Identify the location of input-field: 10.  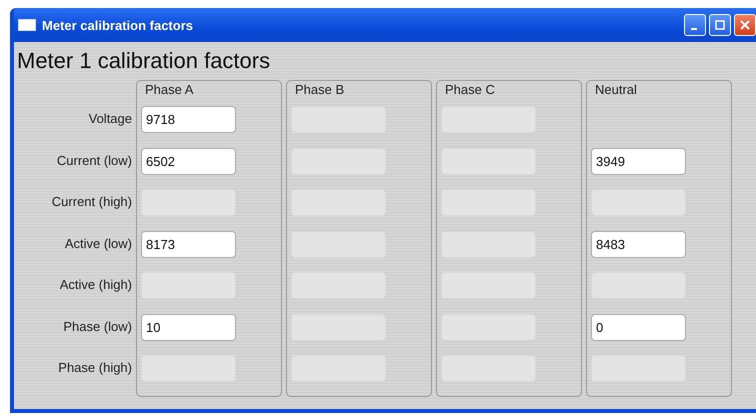
(188, 327).